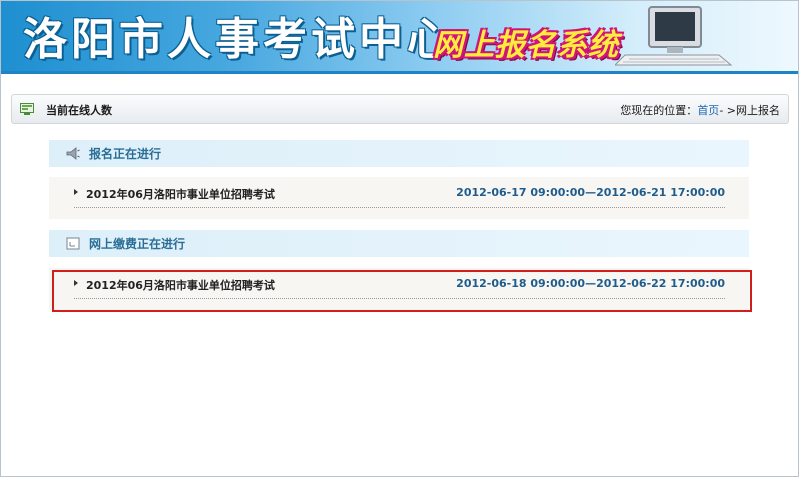 The image size is (799, 477). What do you see at coordinates (526, 45) in the screenshot?
I see `system-name-banner: 网上报名系统` at bounding box center [526, 45].